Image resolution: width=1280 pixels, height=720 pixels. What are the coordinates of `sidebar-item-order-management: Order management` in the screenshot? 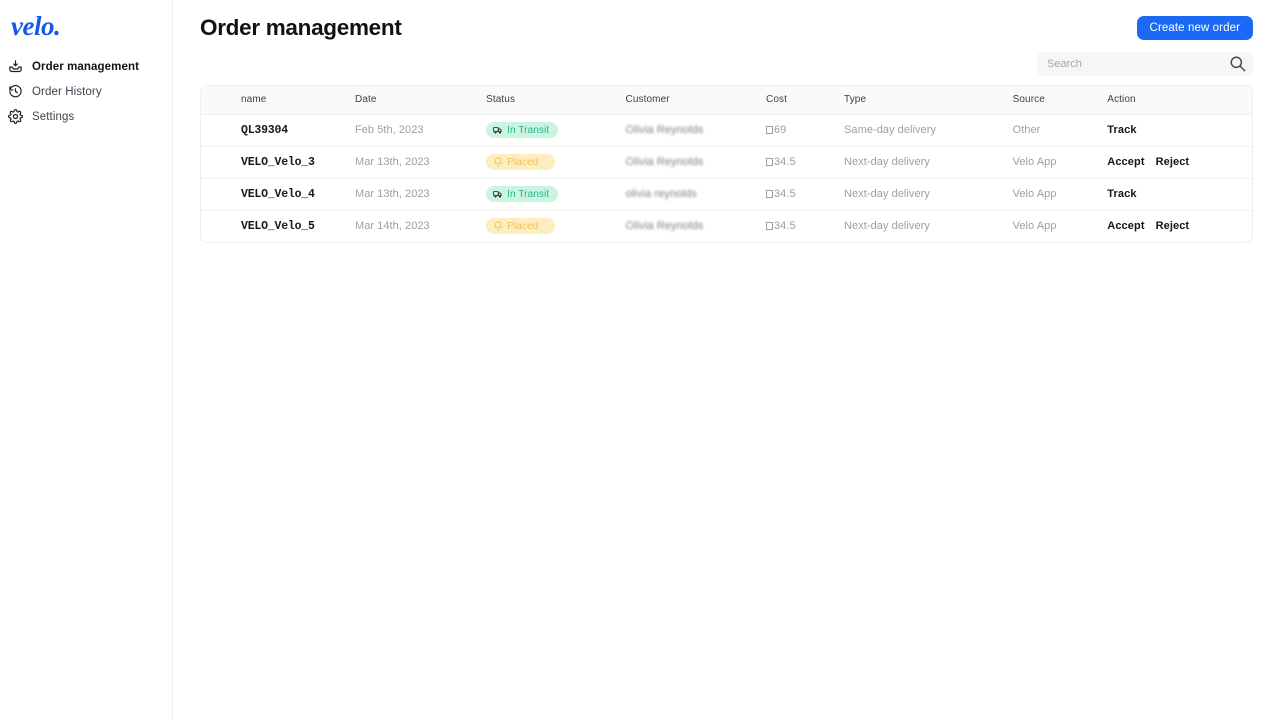 It's located at (86, 66).